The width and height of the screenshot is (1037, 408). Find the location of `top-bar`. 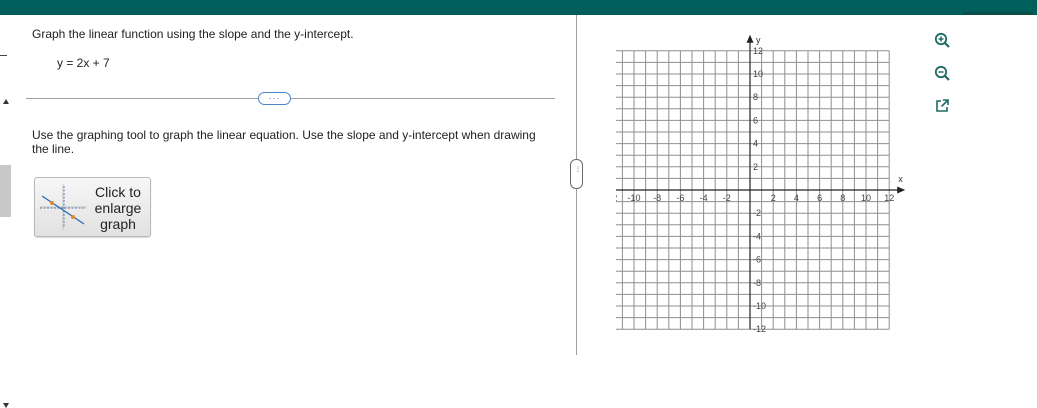

top-bar is located at coordinates (518, 7).